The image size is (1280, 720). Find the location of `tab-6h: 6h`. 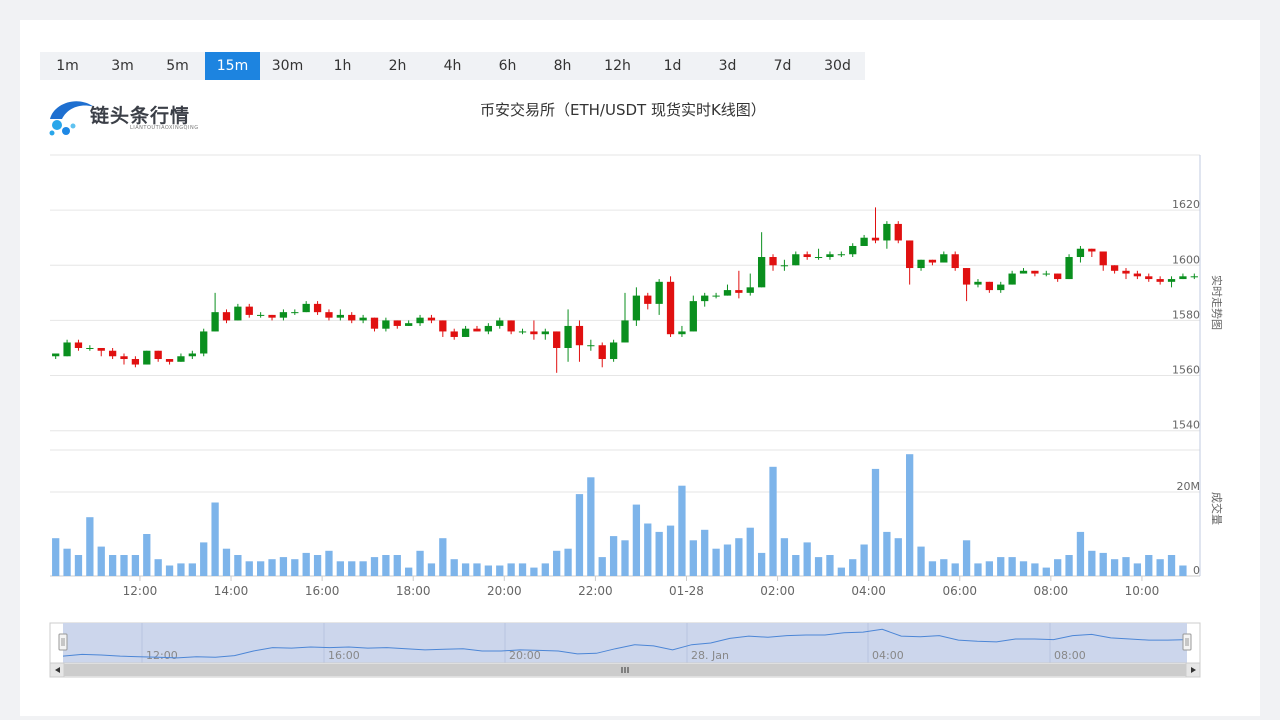

tab-6h: 6h is located at coordinates (507, 66).